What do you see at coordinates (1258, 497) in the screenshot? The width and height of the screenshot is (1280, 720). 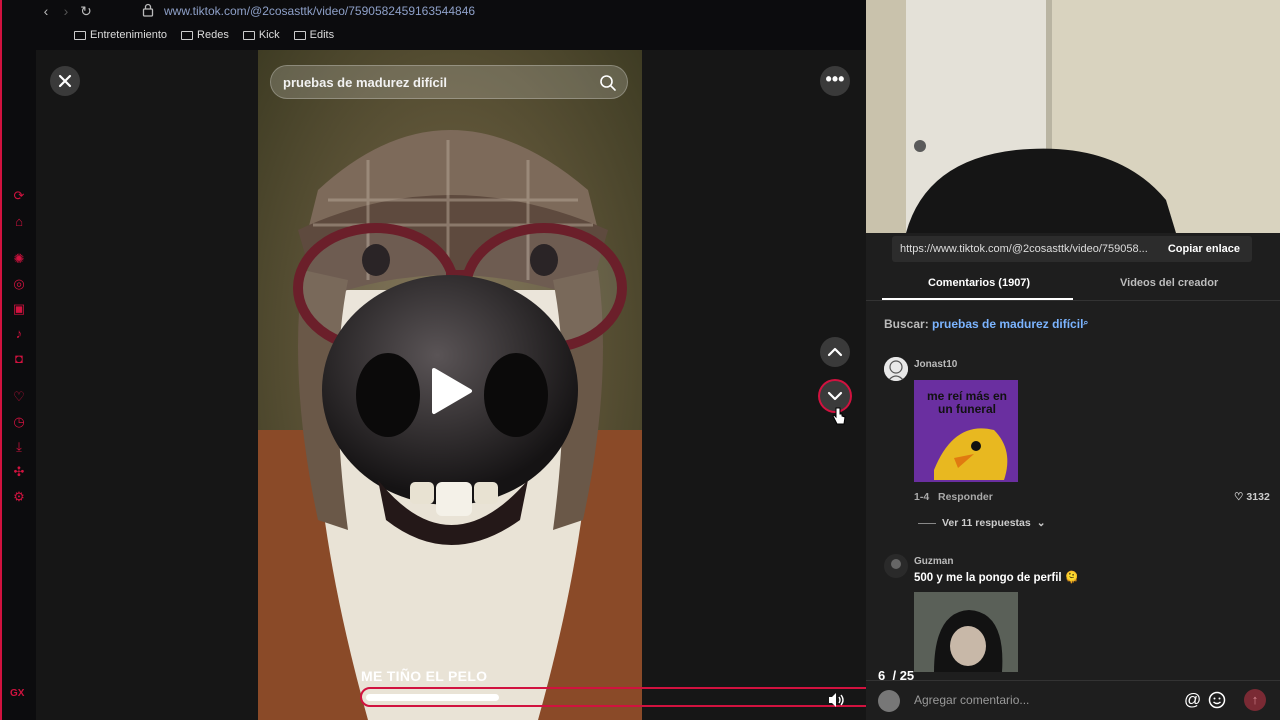 I see `like-count: 3132` at bounding box center [1258, 497].